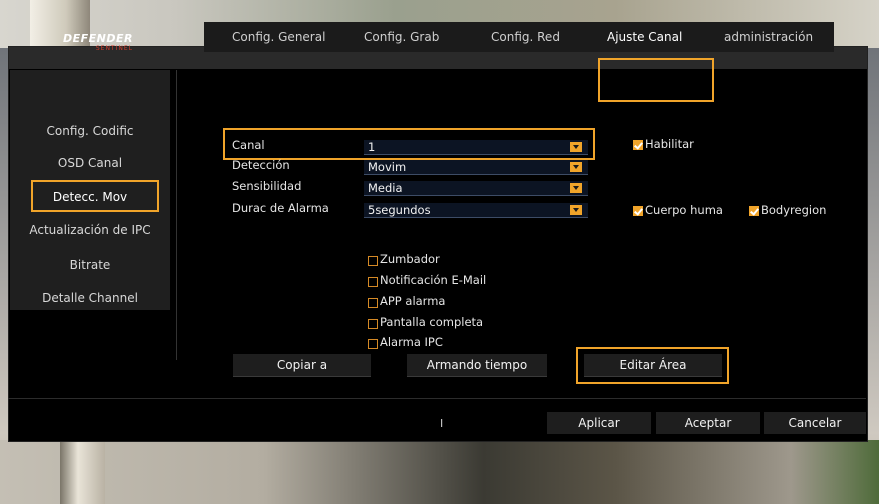 Image resolution: width=879 pixels, height=504 pixels. What do you see at coordinates (768, 37) in the screenshot?
I see `tab-administracion: administración` at bounding box center [768, 37].